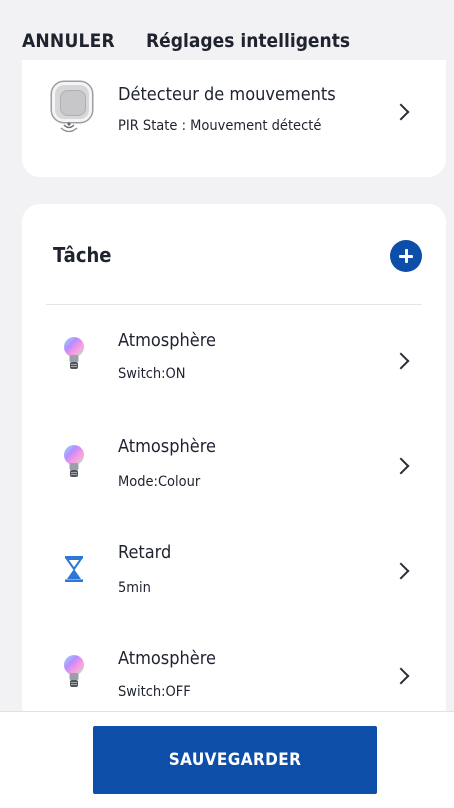 Image resolution: width=454 pixels, height=808 pixels. Describe the element at coordinates (234, 578) in the screenshot. I see `task-row` at that location.